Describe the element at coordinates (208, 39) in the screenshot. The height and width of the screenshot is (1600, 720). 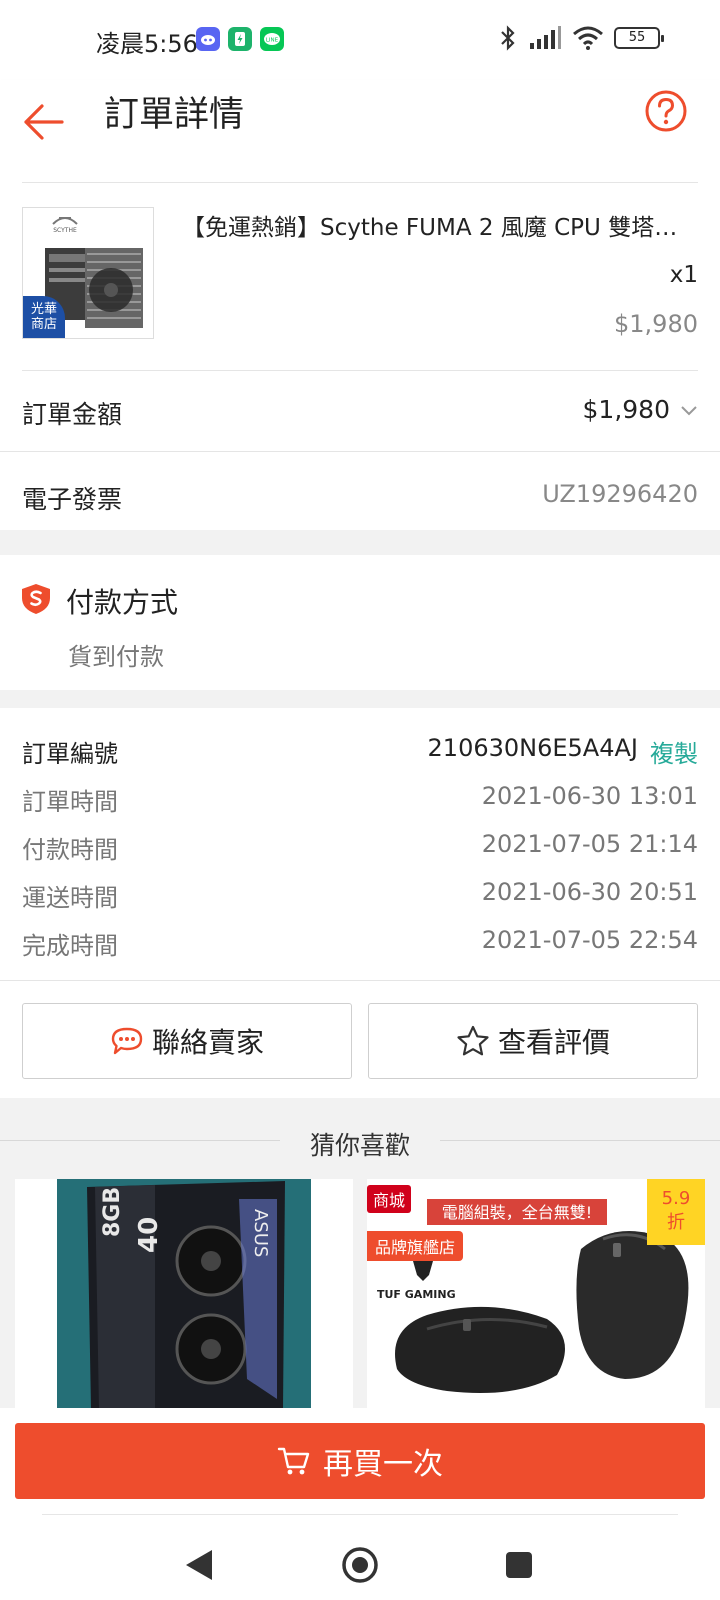
I see `discord-icon` at that location.